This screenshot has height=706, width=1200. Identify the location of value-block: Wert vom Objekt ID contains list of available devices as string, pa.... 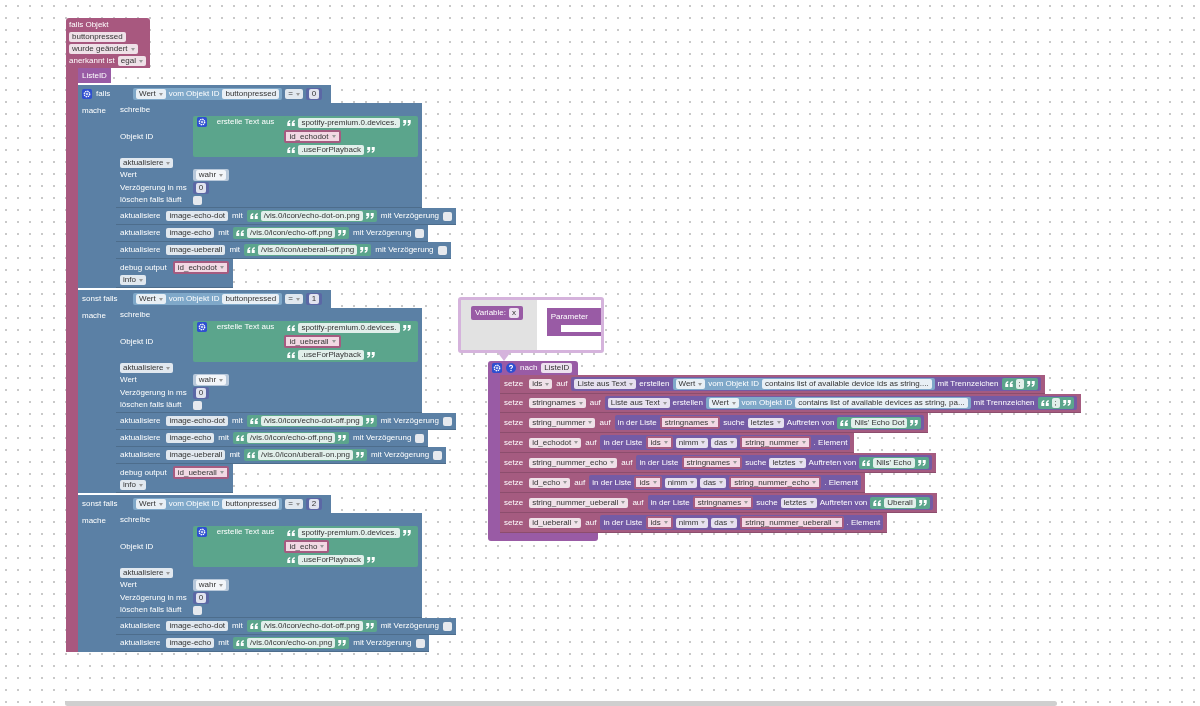
(838, 403).